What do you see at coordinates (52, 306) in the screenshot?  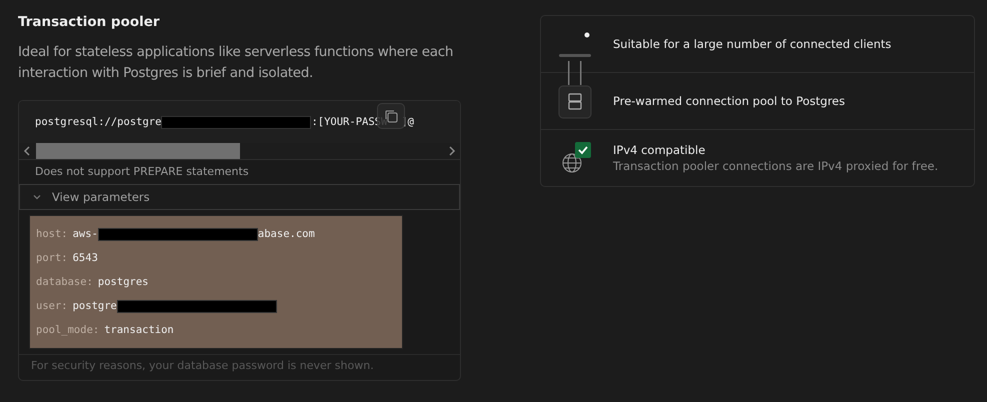 I see `parameter-key: user:` at bounding box center [52, 306].